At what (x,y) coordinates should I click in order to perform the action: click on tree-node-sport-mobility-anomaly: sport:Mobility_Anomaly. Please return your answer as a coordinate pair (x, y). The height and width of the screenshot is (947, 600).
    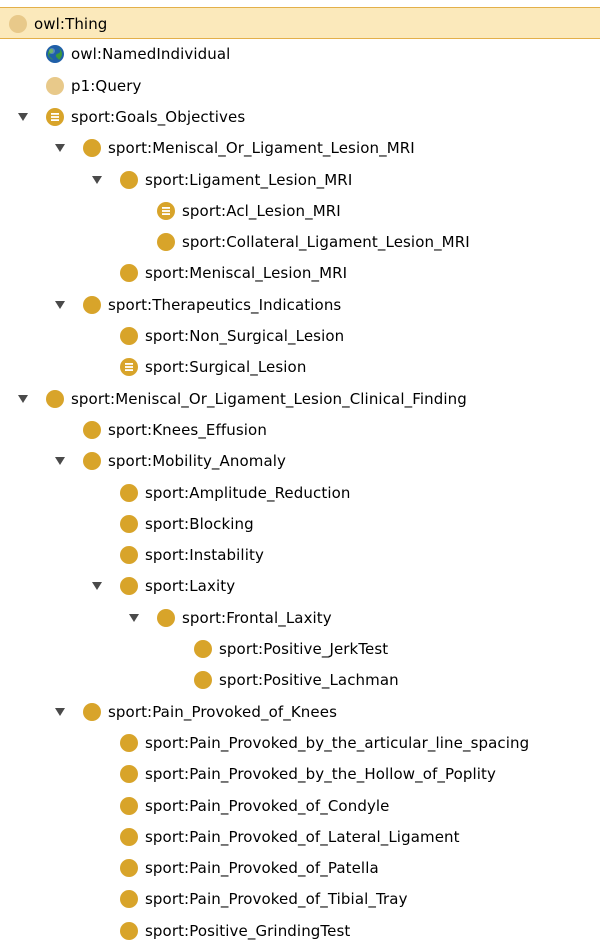
    Looking at the image, I should click on (300, 461).